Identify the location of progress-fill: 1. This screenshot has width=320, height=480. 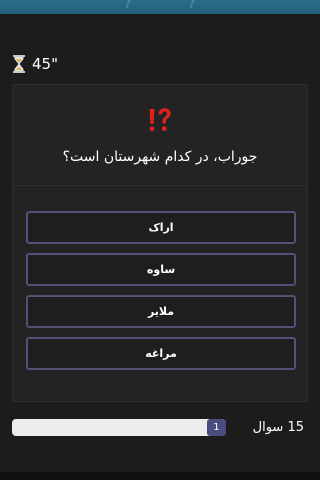
(216, 427).